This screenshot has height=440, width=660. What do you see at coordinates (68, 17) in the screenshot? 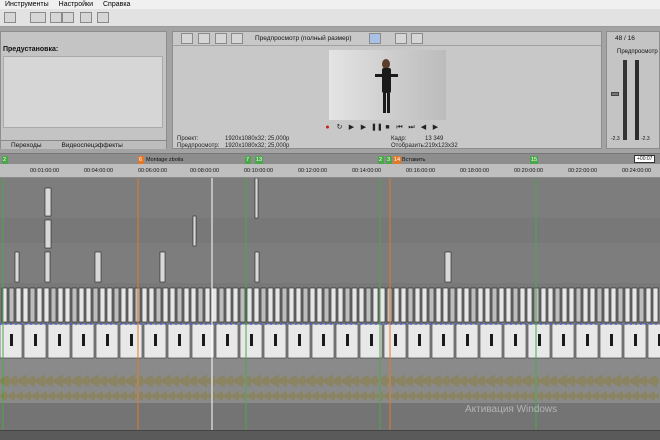
I see `save-icon` at bounding box center [68, 17].